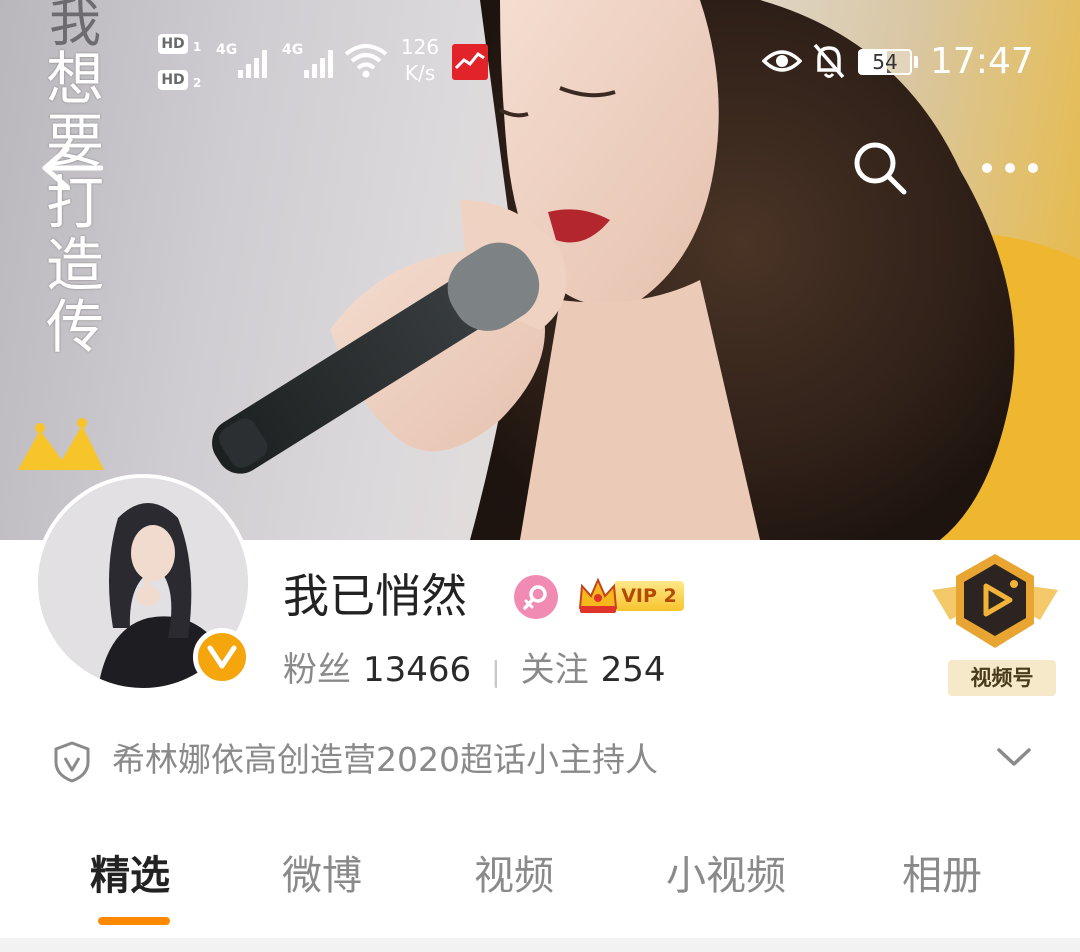  What do you see at coordinates (375, 596) in the screenshot?
I see `username: 我已悄然` at bounding box center [375, 596].